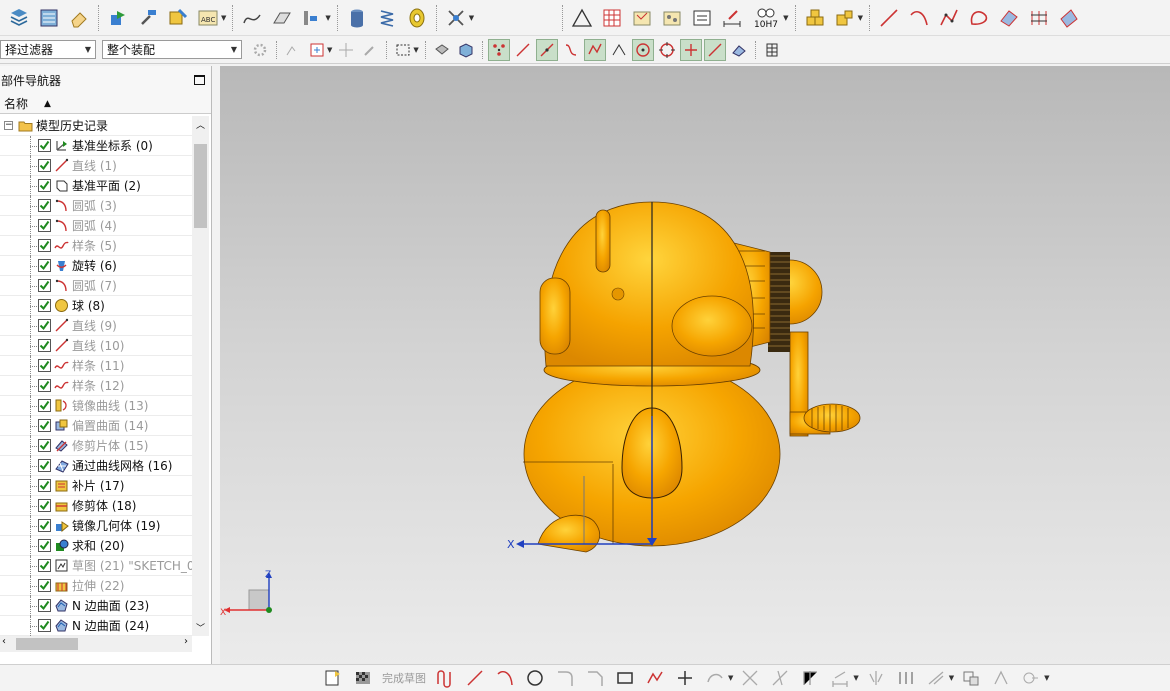 The image size is (1170, 691). What do you see at coordinates (96, 266) in the screenshot?
I see `tree-item: 旋转 (6)` at bounding box center [96, 266].